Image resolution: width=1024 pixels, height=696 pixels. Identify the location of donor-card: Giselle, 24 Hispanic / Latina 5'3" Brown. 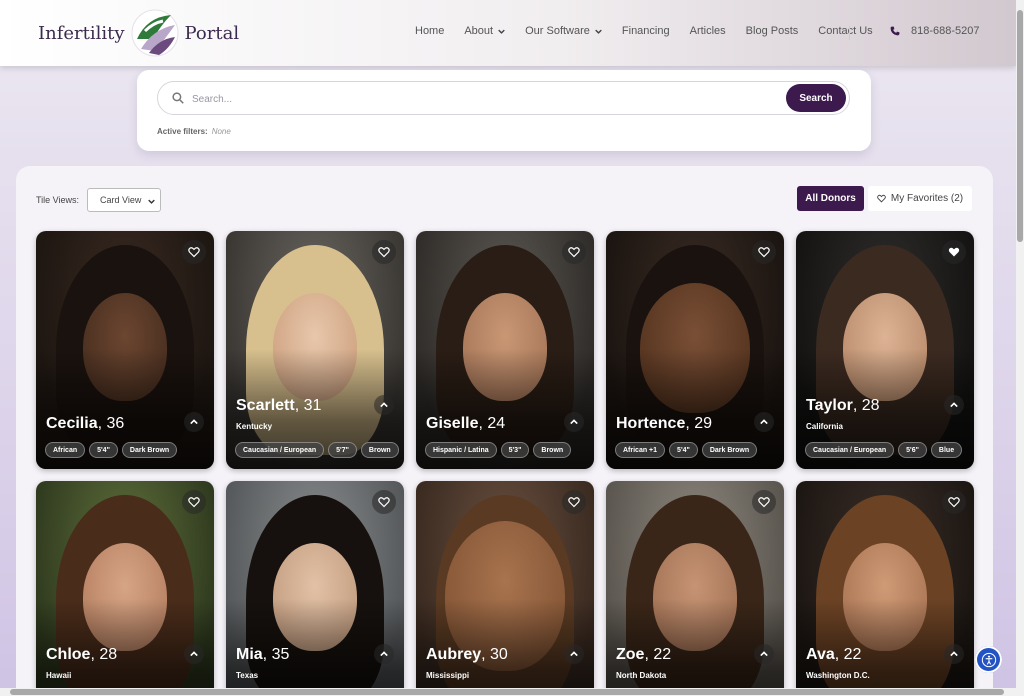
(505, 350).